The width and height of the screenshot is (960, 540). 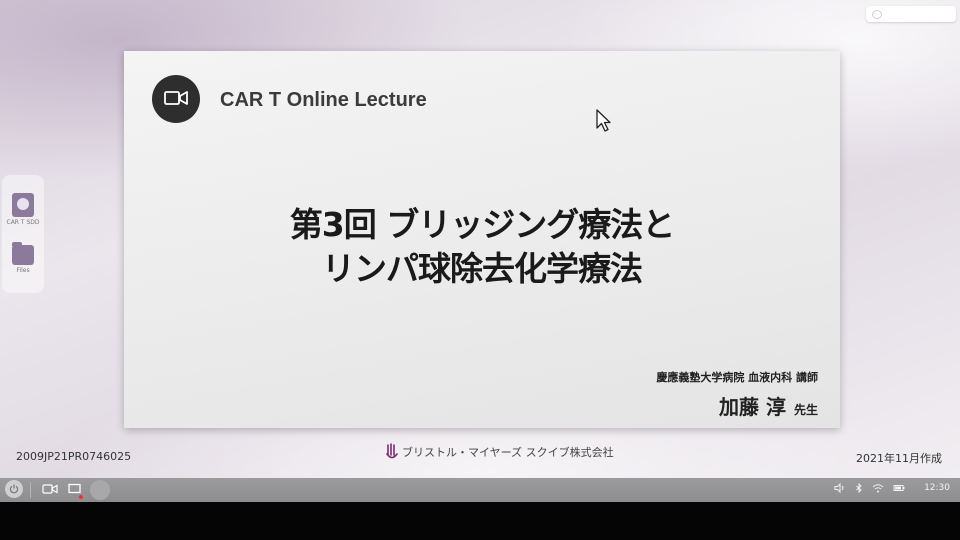 I want to click on search-icon, so click(x=877, y=14).